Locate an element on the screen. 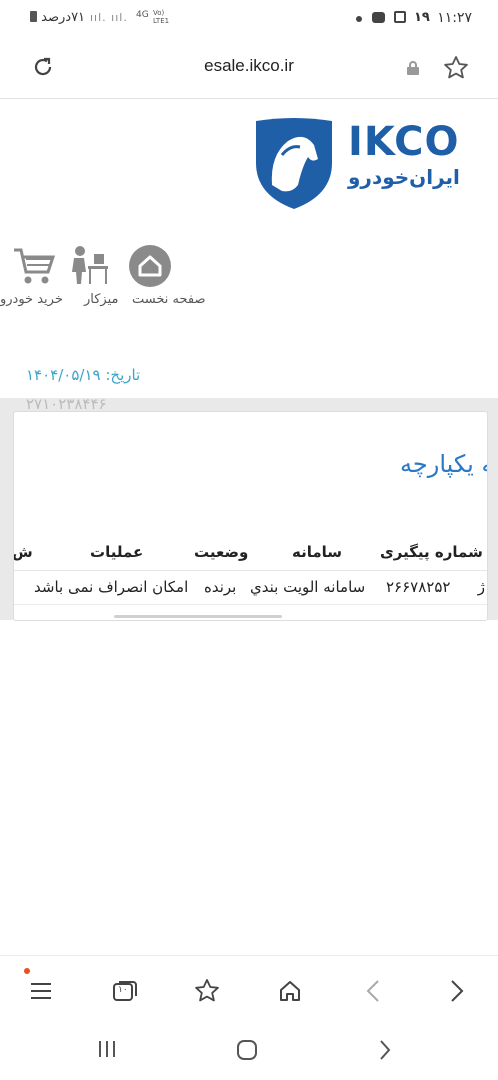 This screenshot has height=1080, width=498. bookmarks-icon is located at coordinates (207, 991).